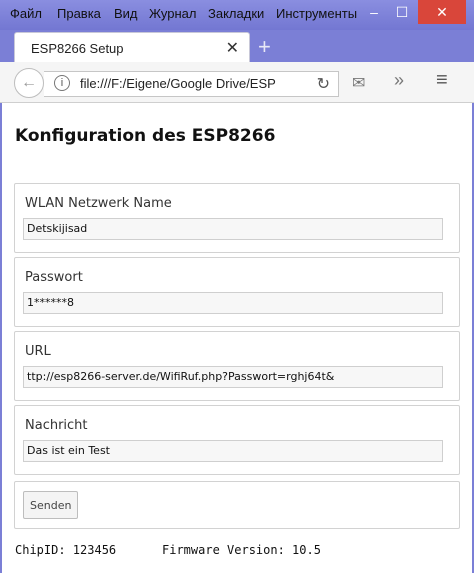 The width and height of the screenshot is (474, 573). What do you see at coordinates (241, 550) in the screenshot?
I see `firmware-version: Firmware Version: 10.5` at bounding box center [241, 550].